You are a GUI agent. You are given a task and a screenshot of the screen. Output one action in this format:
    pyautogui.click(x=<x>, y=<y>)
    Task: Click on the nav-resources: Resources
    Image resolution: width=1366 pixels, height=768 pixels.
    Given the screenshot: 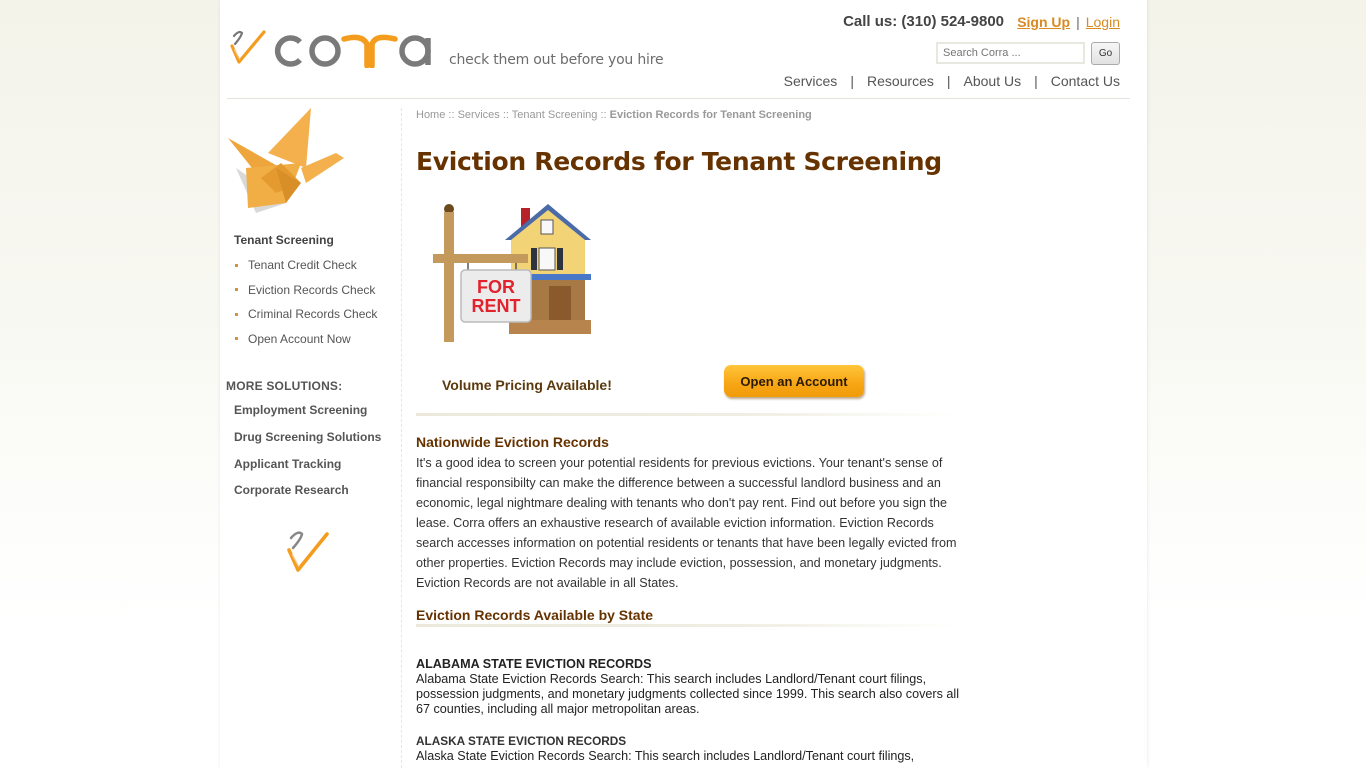 What is the action you would take?
    pyautogui.click(x=900, y=81)
    